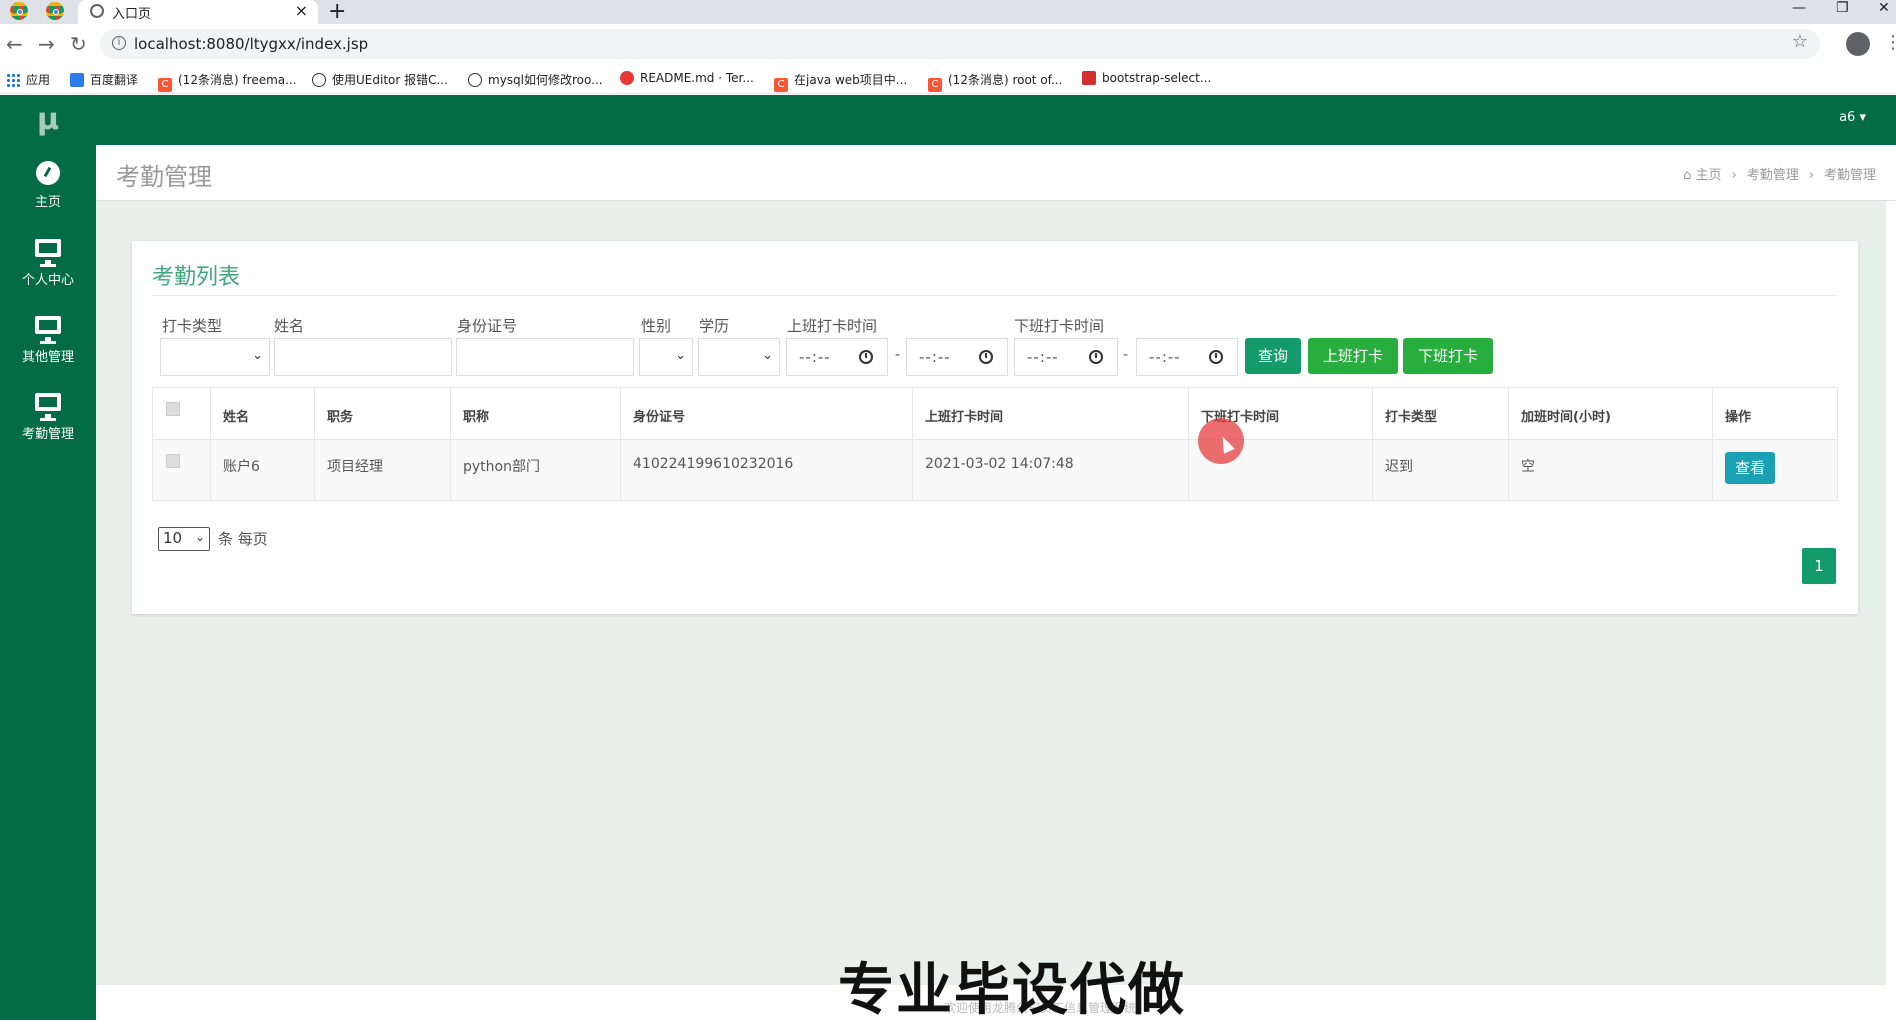  What do you see at coordinates (13, 80) in the screenshot?
I see `apps-grid-icon` at bounding box center [13, 80].